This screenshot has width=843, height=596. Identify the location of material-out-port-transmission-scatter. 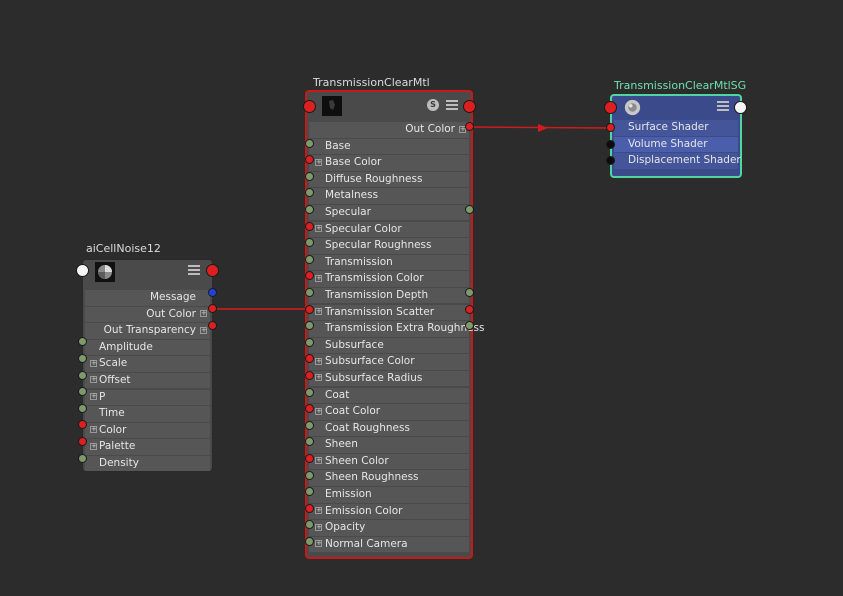
(469, 309).